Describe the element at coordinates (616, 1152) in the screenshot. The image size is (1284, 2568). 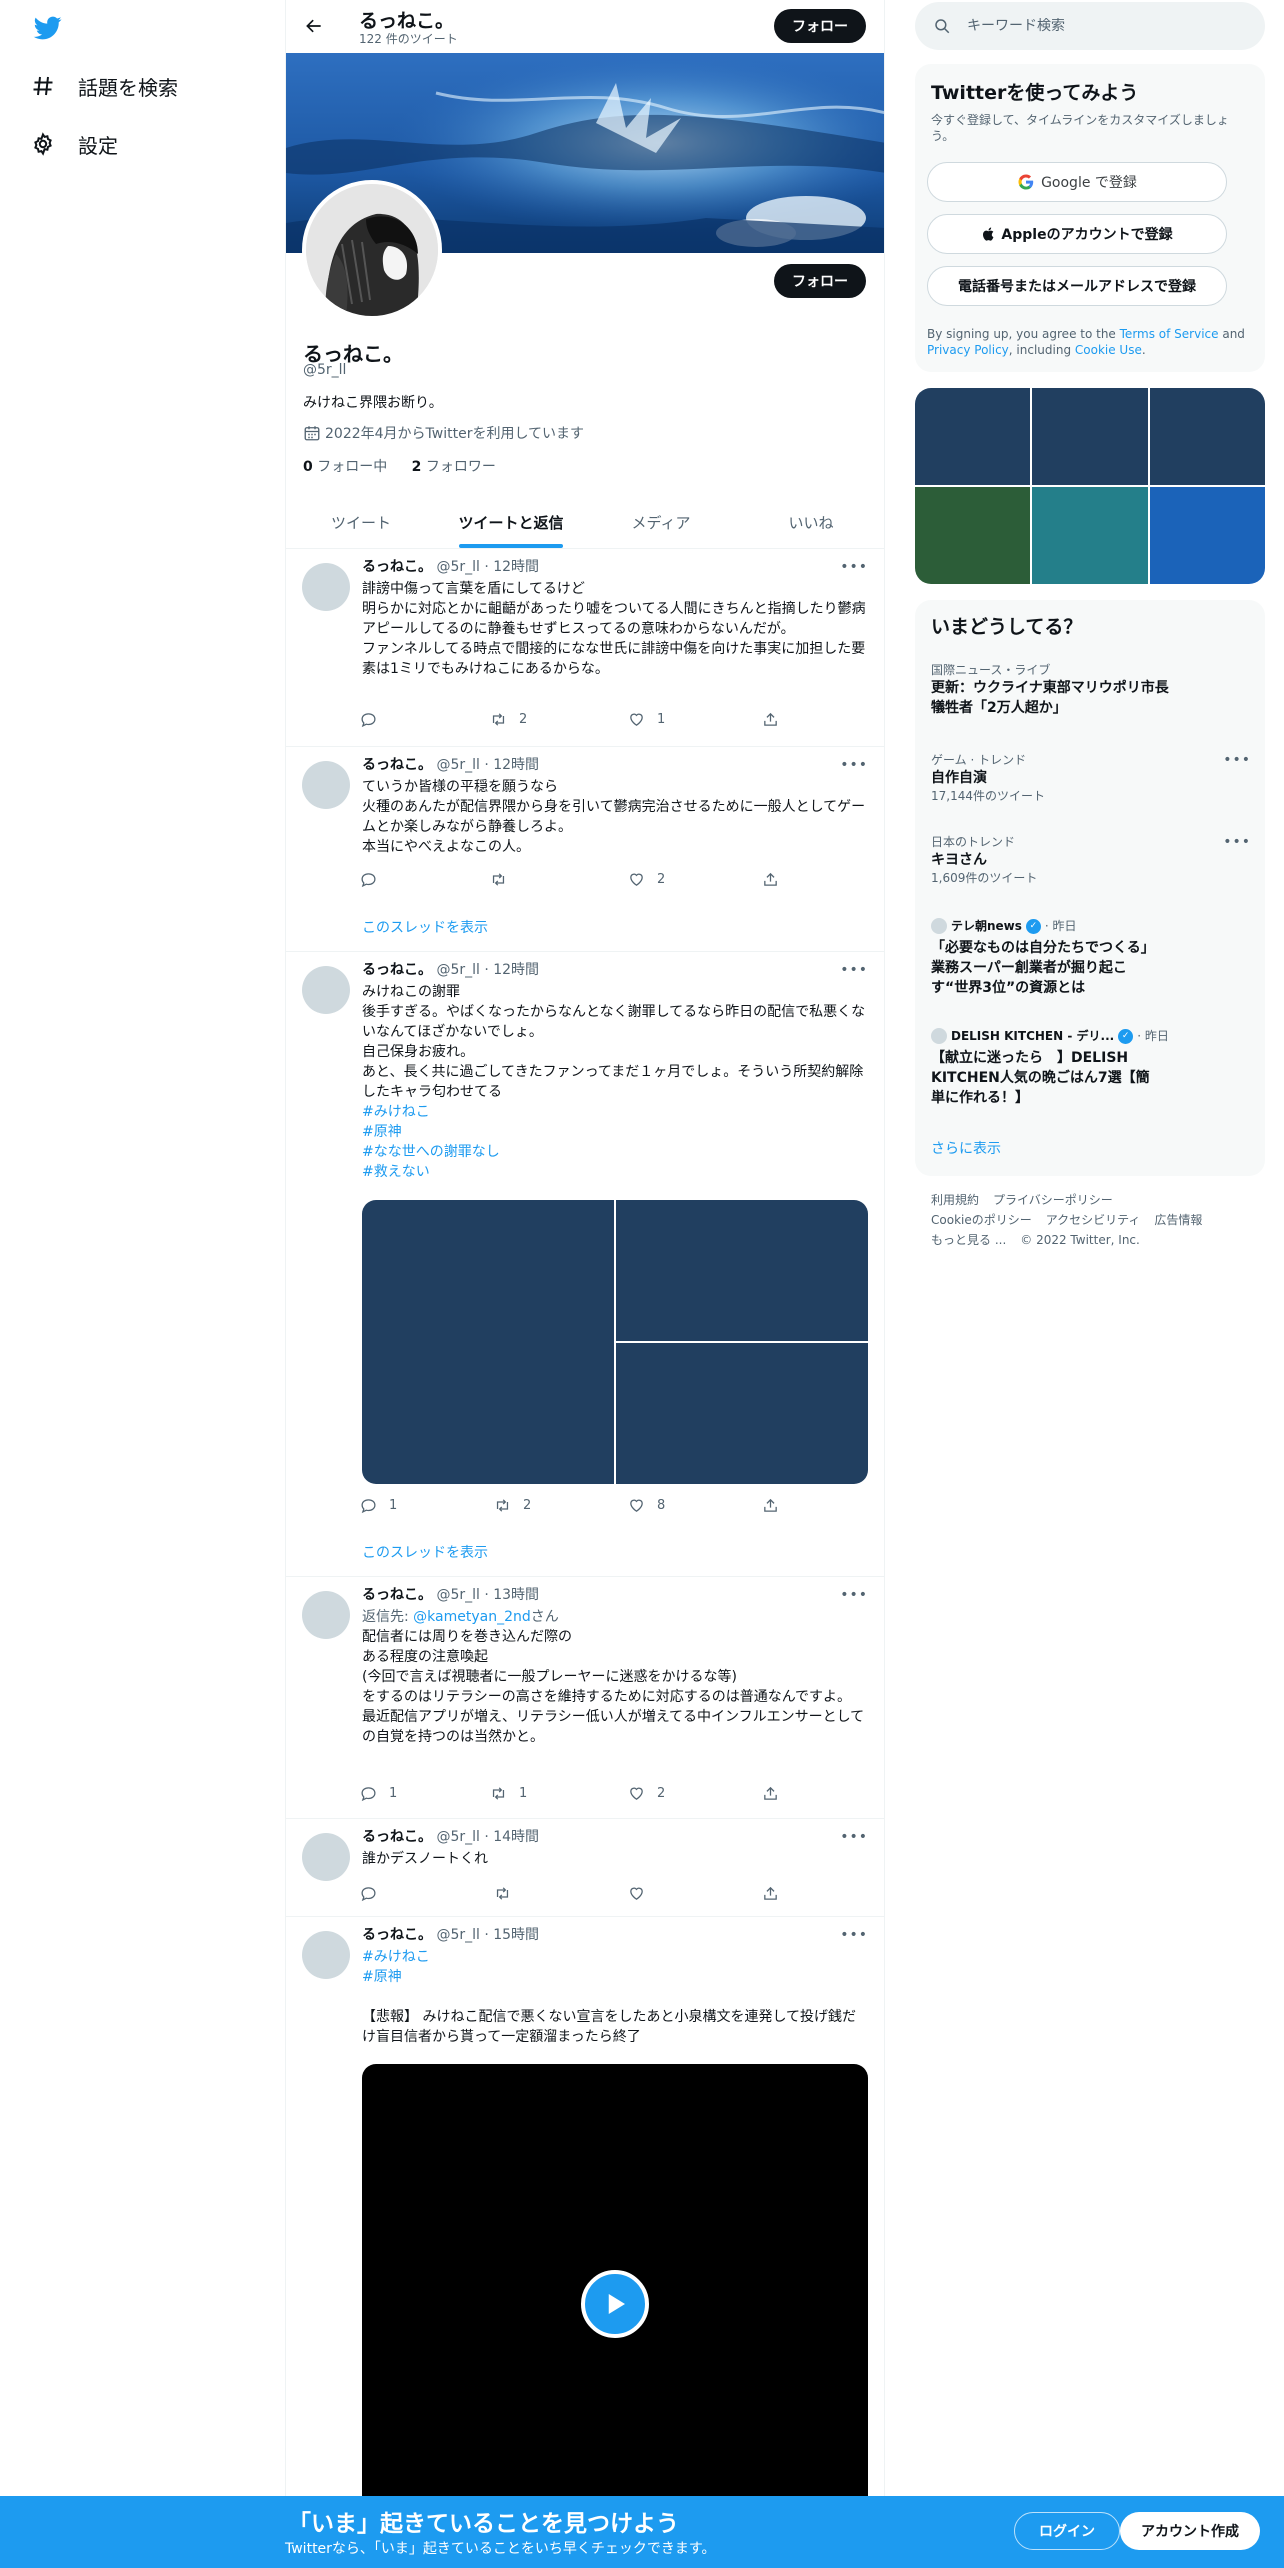
I see `hashtag-link: #なな世への謝罪なし` at that location.